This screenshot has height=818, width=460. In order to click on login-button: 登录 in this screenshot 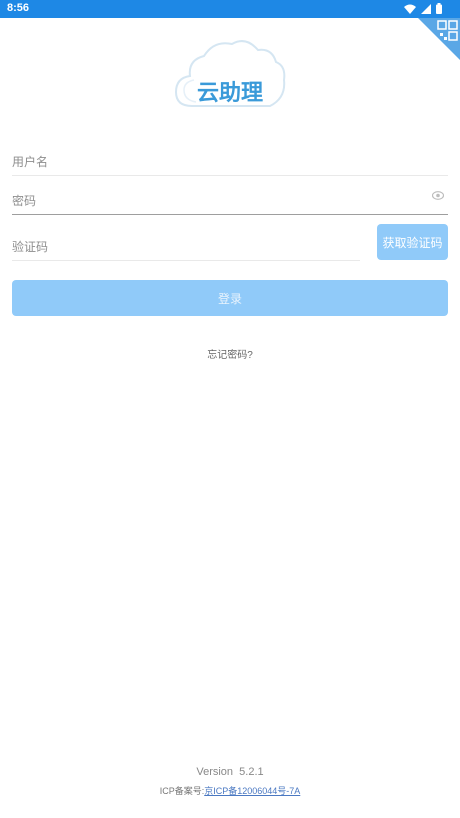, I will do `click(230, 298)`.